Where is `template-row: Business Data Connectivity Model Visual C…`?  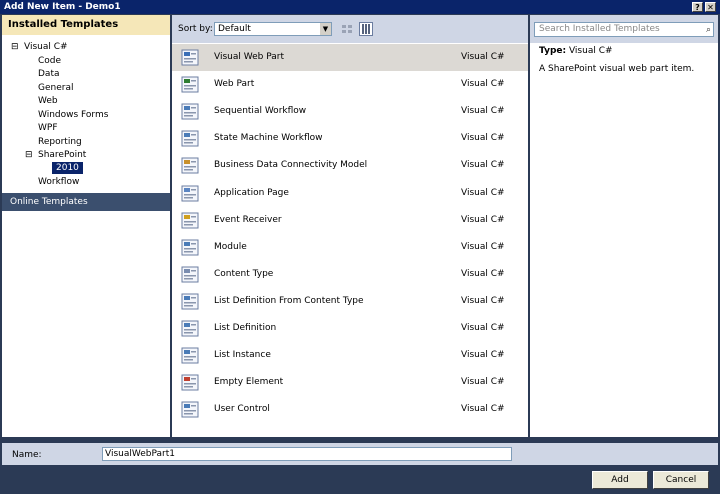 template-row: Business Data Connectivity Model Visual C… is located at coordinates (350, 165).